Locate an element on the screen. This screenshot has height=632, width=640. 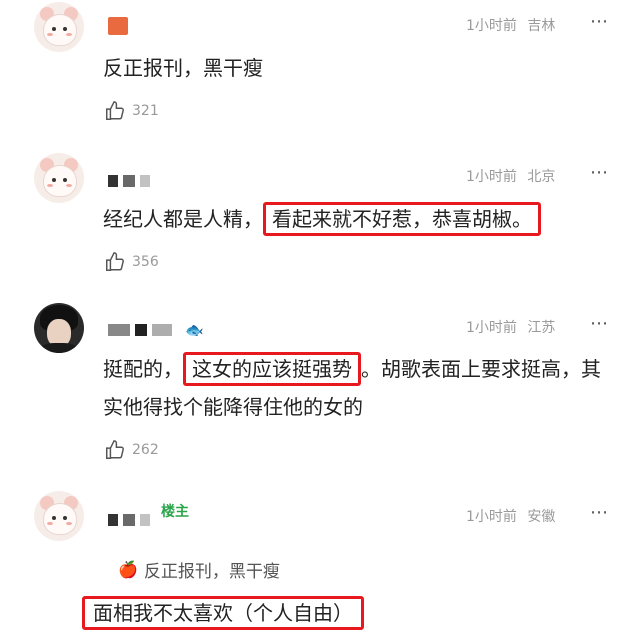
apple-icon: 🍎 is located at coordinates (128, 569).